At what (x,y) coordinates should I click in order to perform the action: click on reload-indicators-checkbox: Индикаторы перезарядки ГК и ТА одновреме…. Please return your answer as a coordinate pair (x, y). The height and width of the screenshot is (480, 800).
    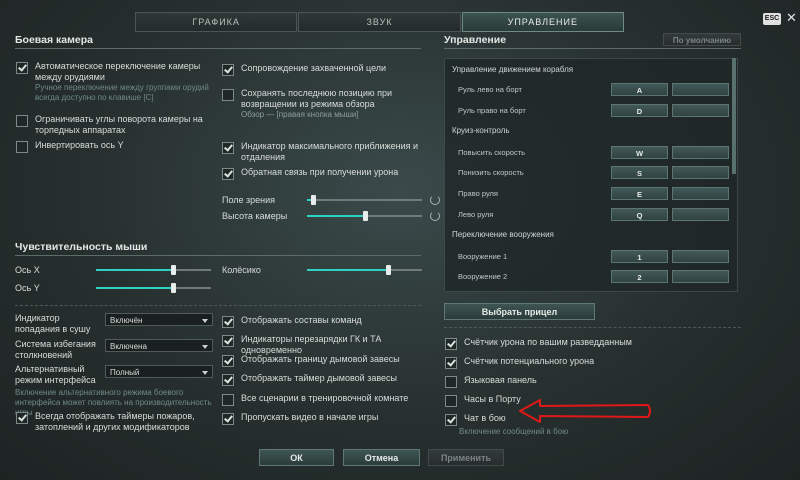
    Looking at the image, I should click on (324, 345).